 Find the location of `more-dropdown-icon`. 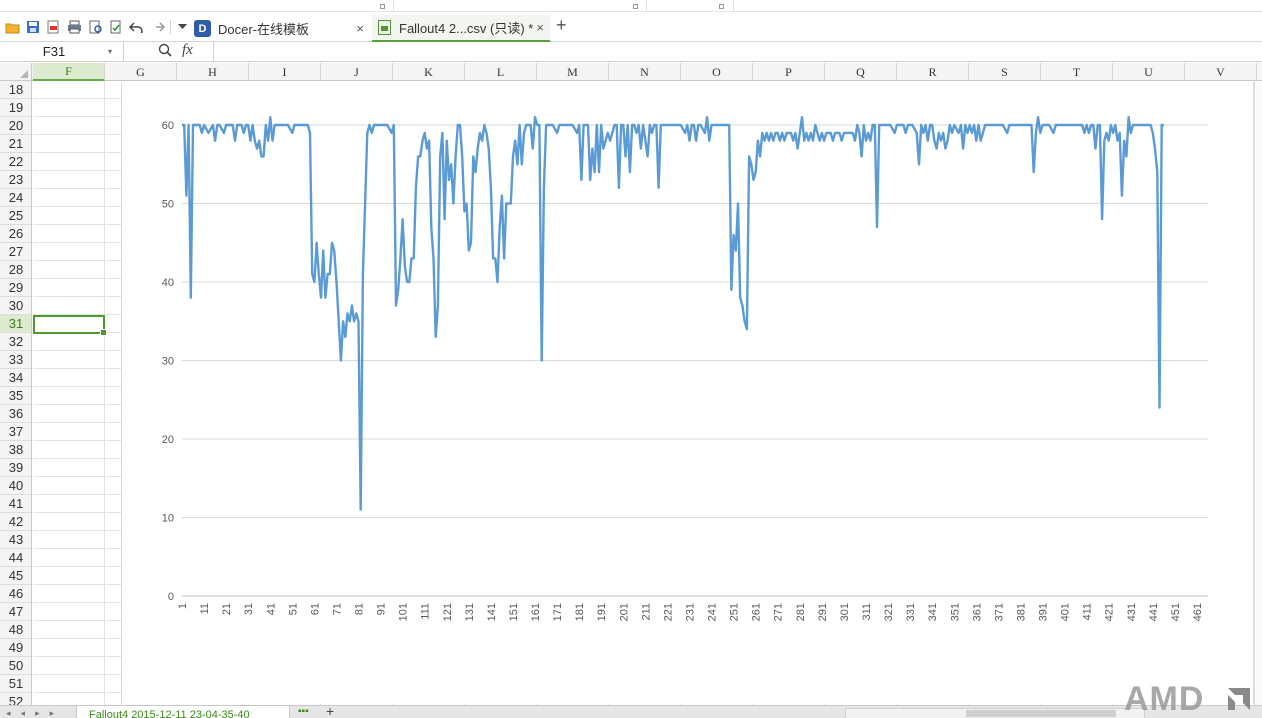

more-dropdown-icon is located at coordinates (182, 27).